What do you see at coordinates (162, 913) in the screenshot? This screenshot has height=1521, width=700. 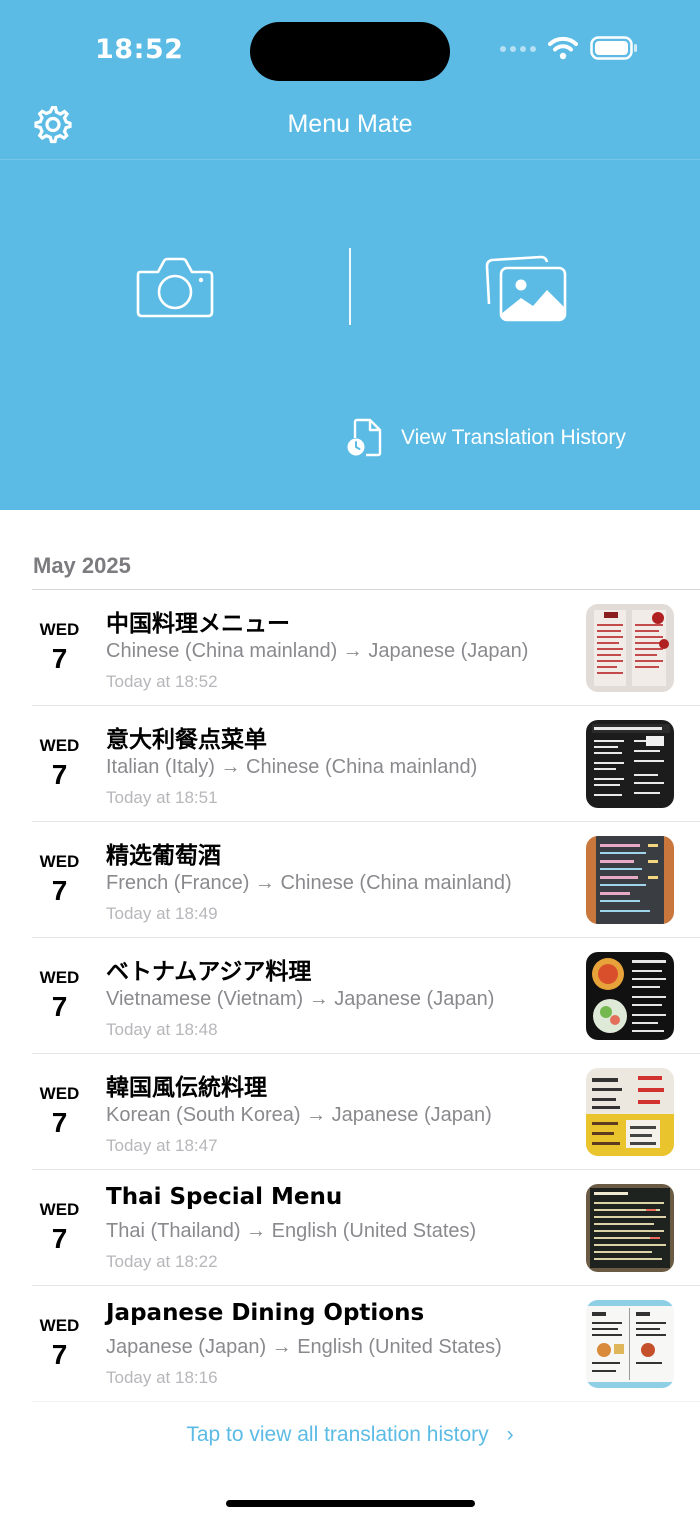 I see `item-time: Today at 18:49` at bounding box center [162, 913].